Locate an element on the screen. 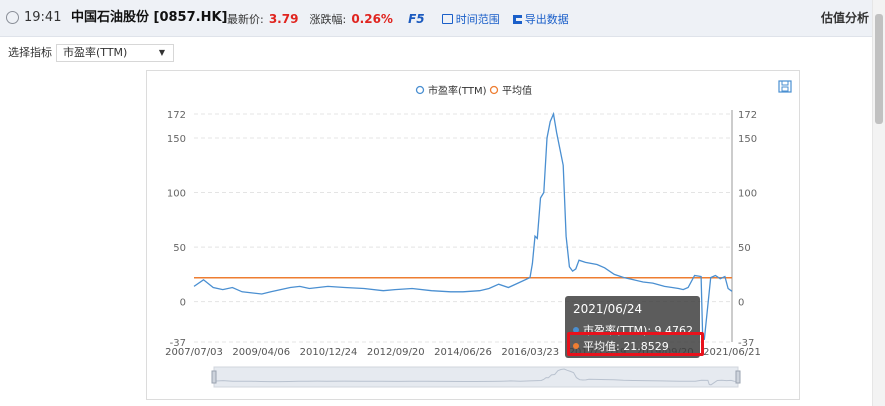 This screenshot has width=885, height=406. y-tick-label-right: 150 is located at coordinates (747, 139).